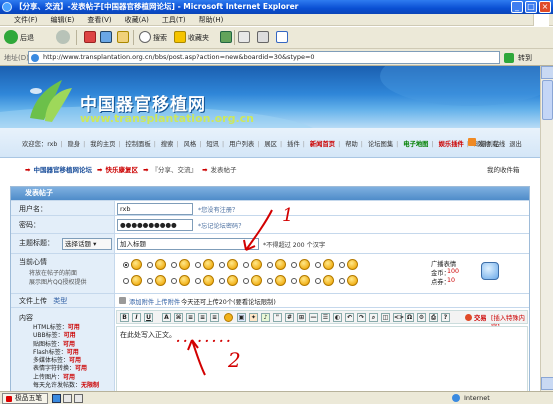 The height and width of the screenshot is (404, 553). I want to click on nav-news-home: 新闻首页, so click(322, 144).